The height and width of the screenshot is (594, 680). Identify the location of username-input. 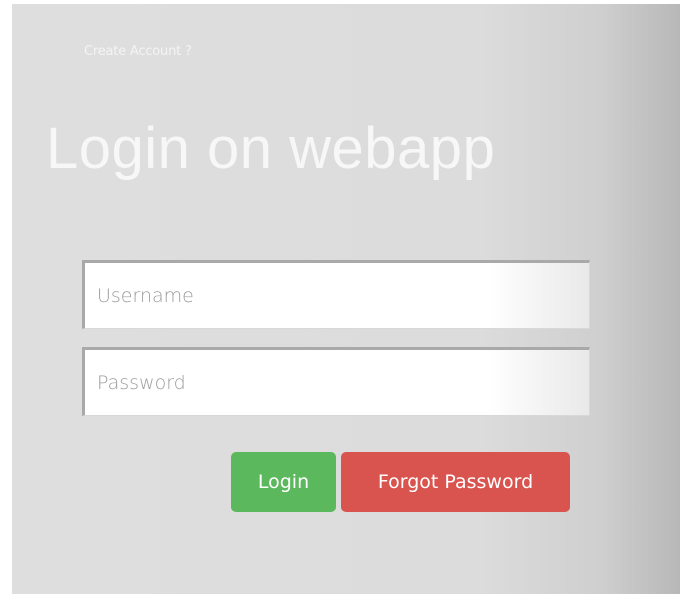
(336, 294).